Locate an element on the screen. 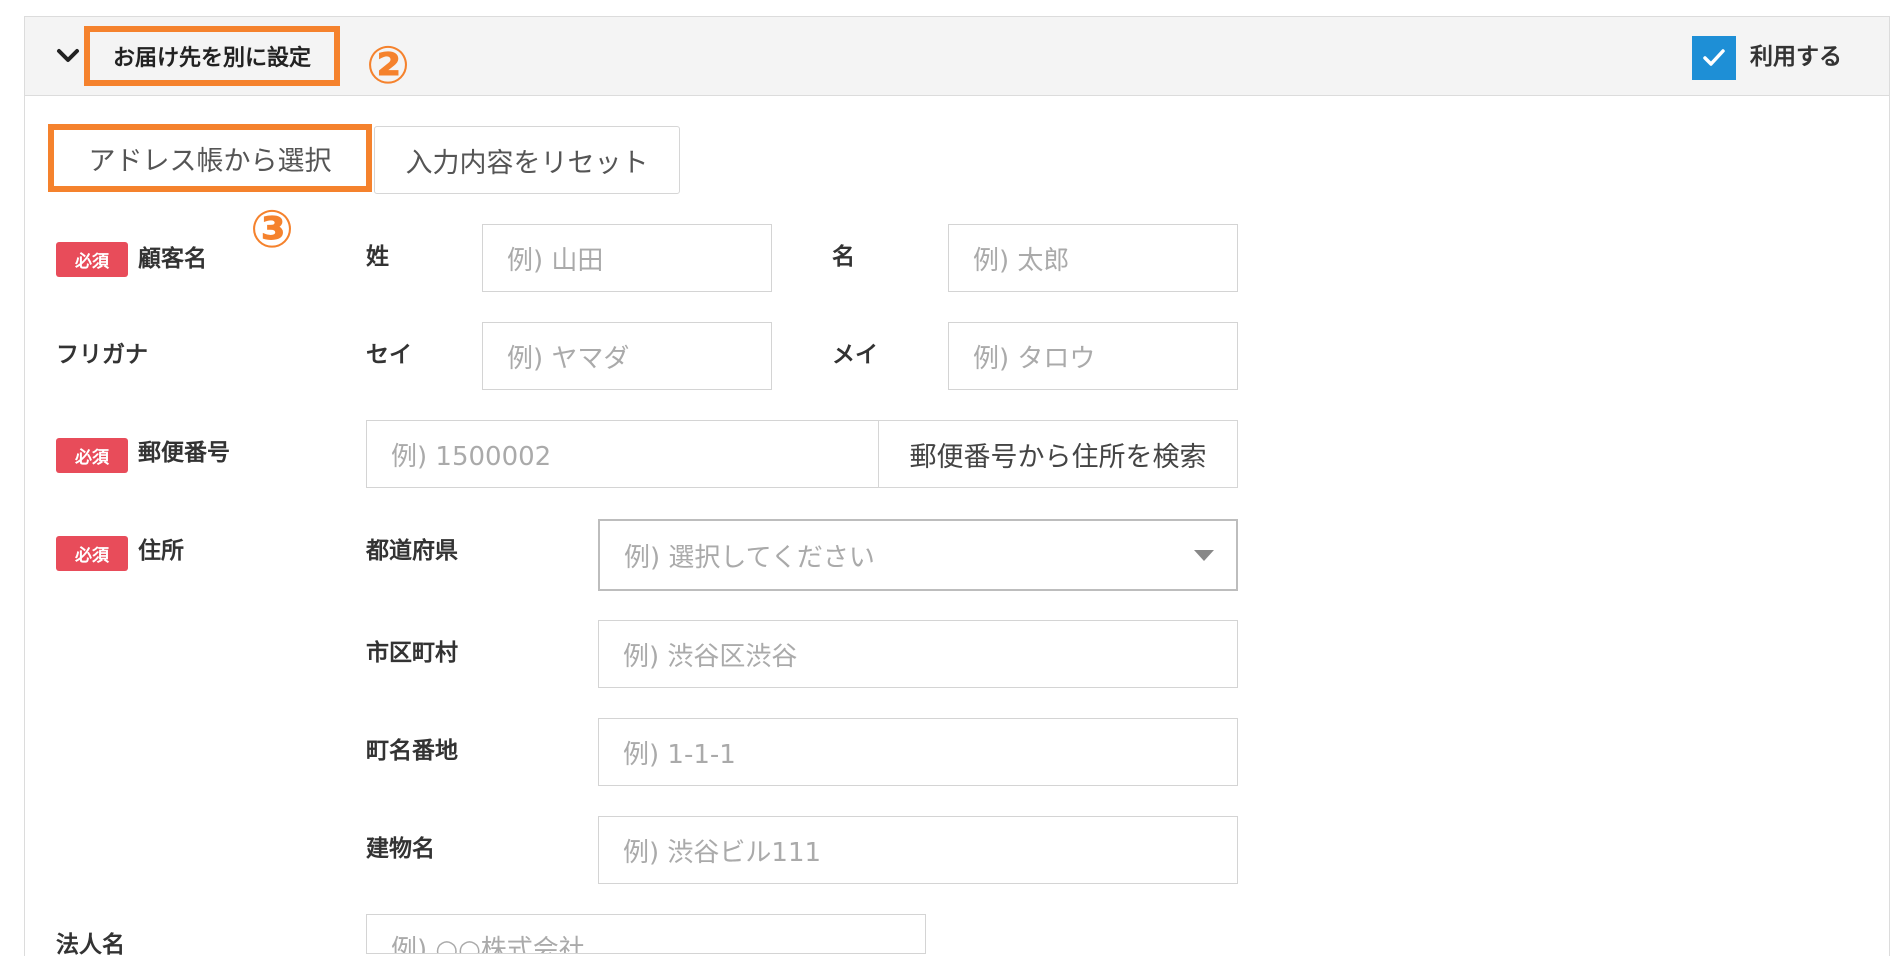  kana-first-input: 例) タロウ is located at coordinates (1093, 356).